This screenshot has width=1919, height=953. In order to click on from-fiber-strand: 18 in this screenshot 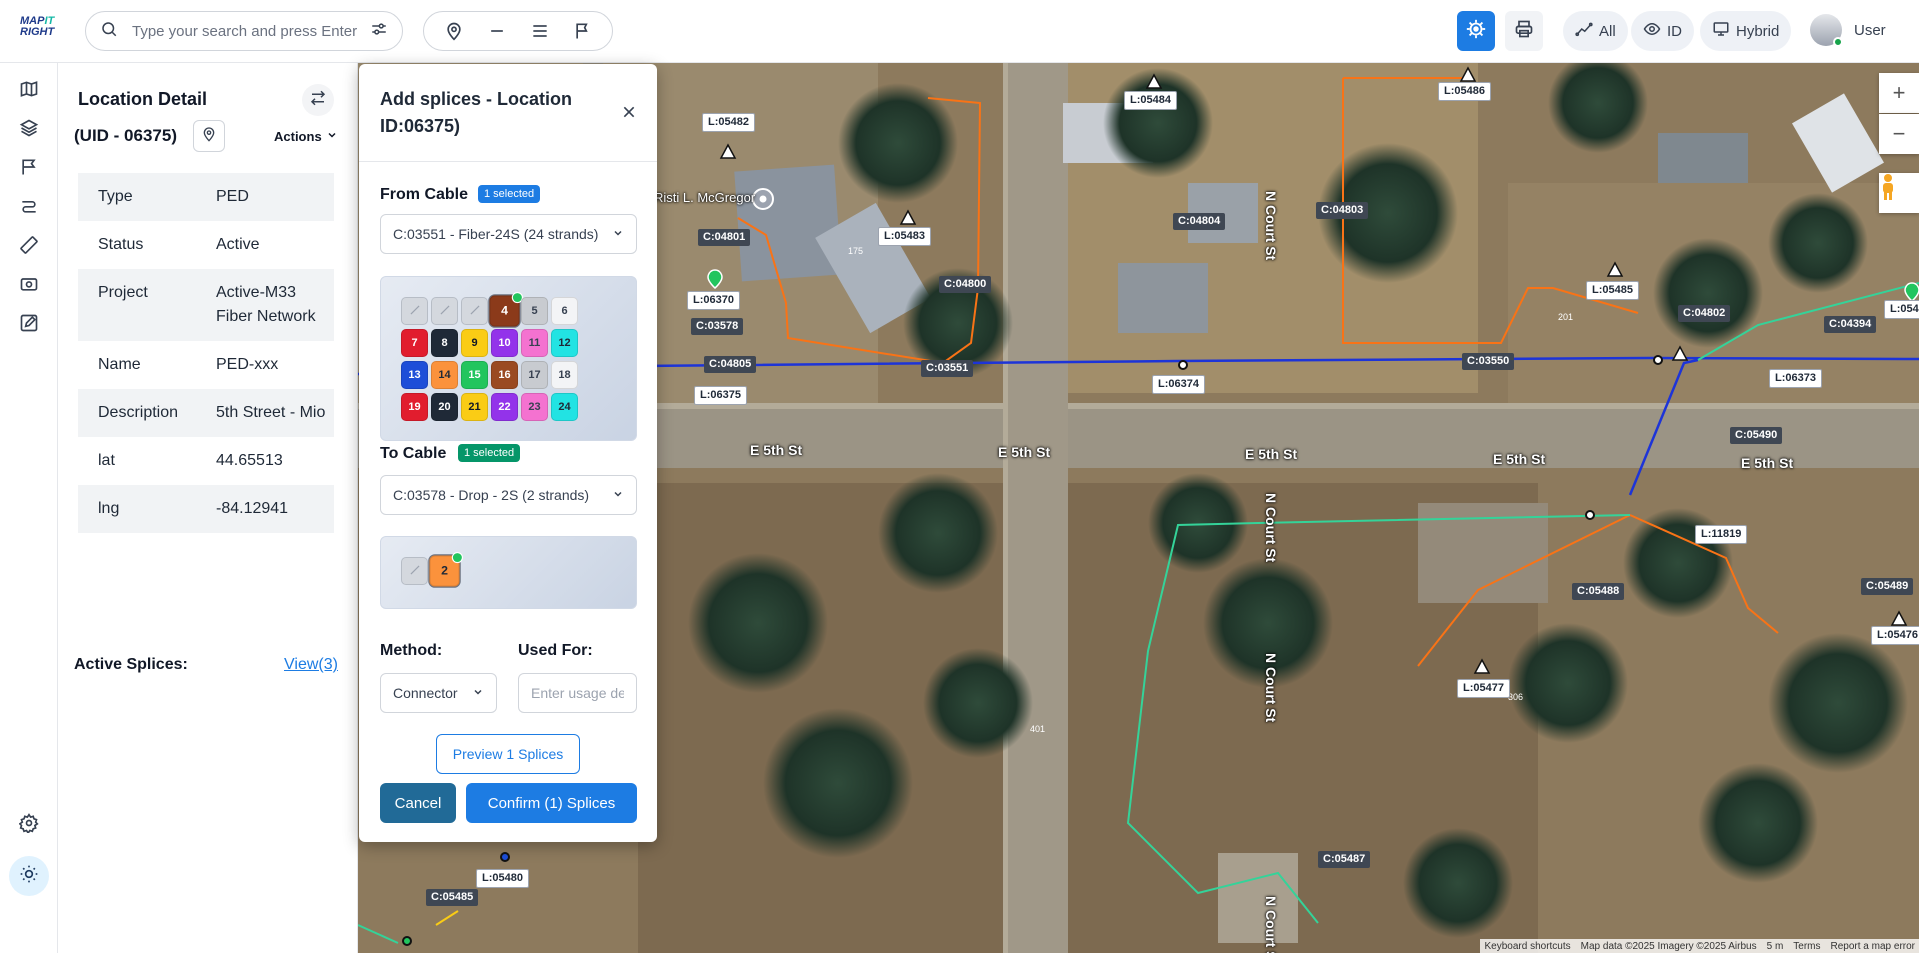, I will do `click(564, 375)`.